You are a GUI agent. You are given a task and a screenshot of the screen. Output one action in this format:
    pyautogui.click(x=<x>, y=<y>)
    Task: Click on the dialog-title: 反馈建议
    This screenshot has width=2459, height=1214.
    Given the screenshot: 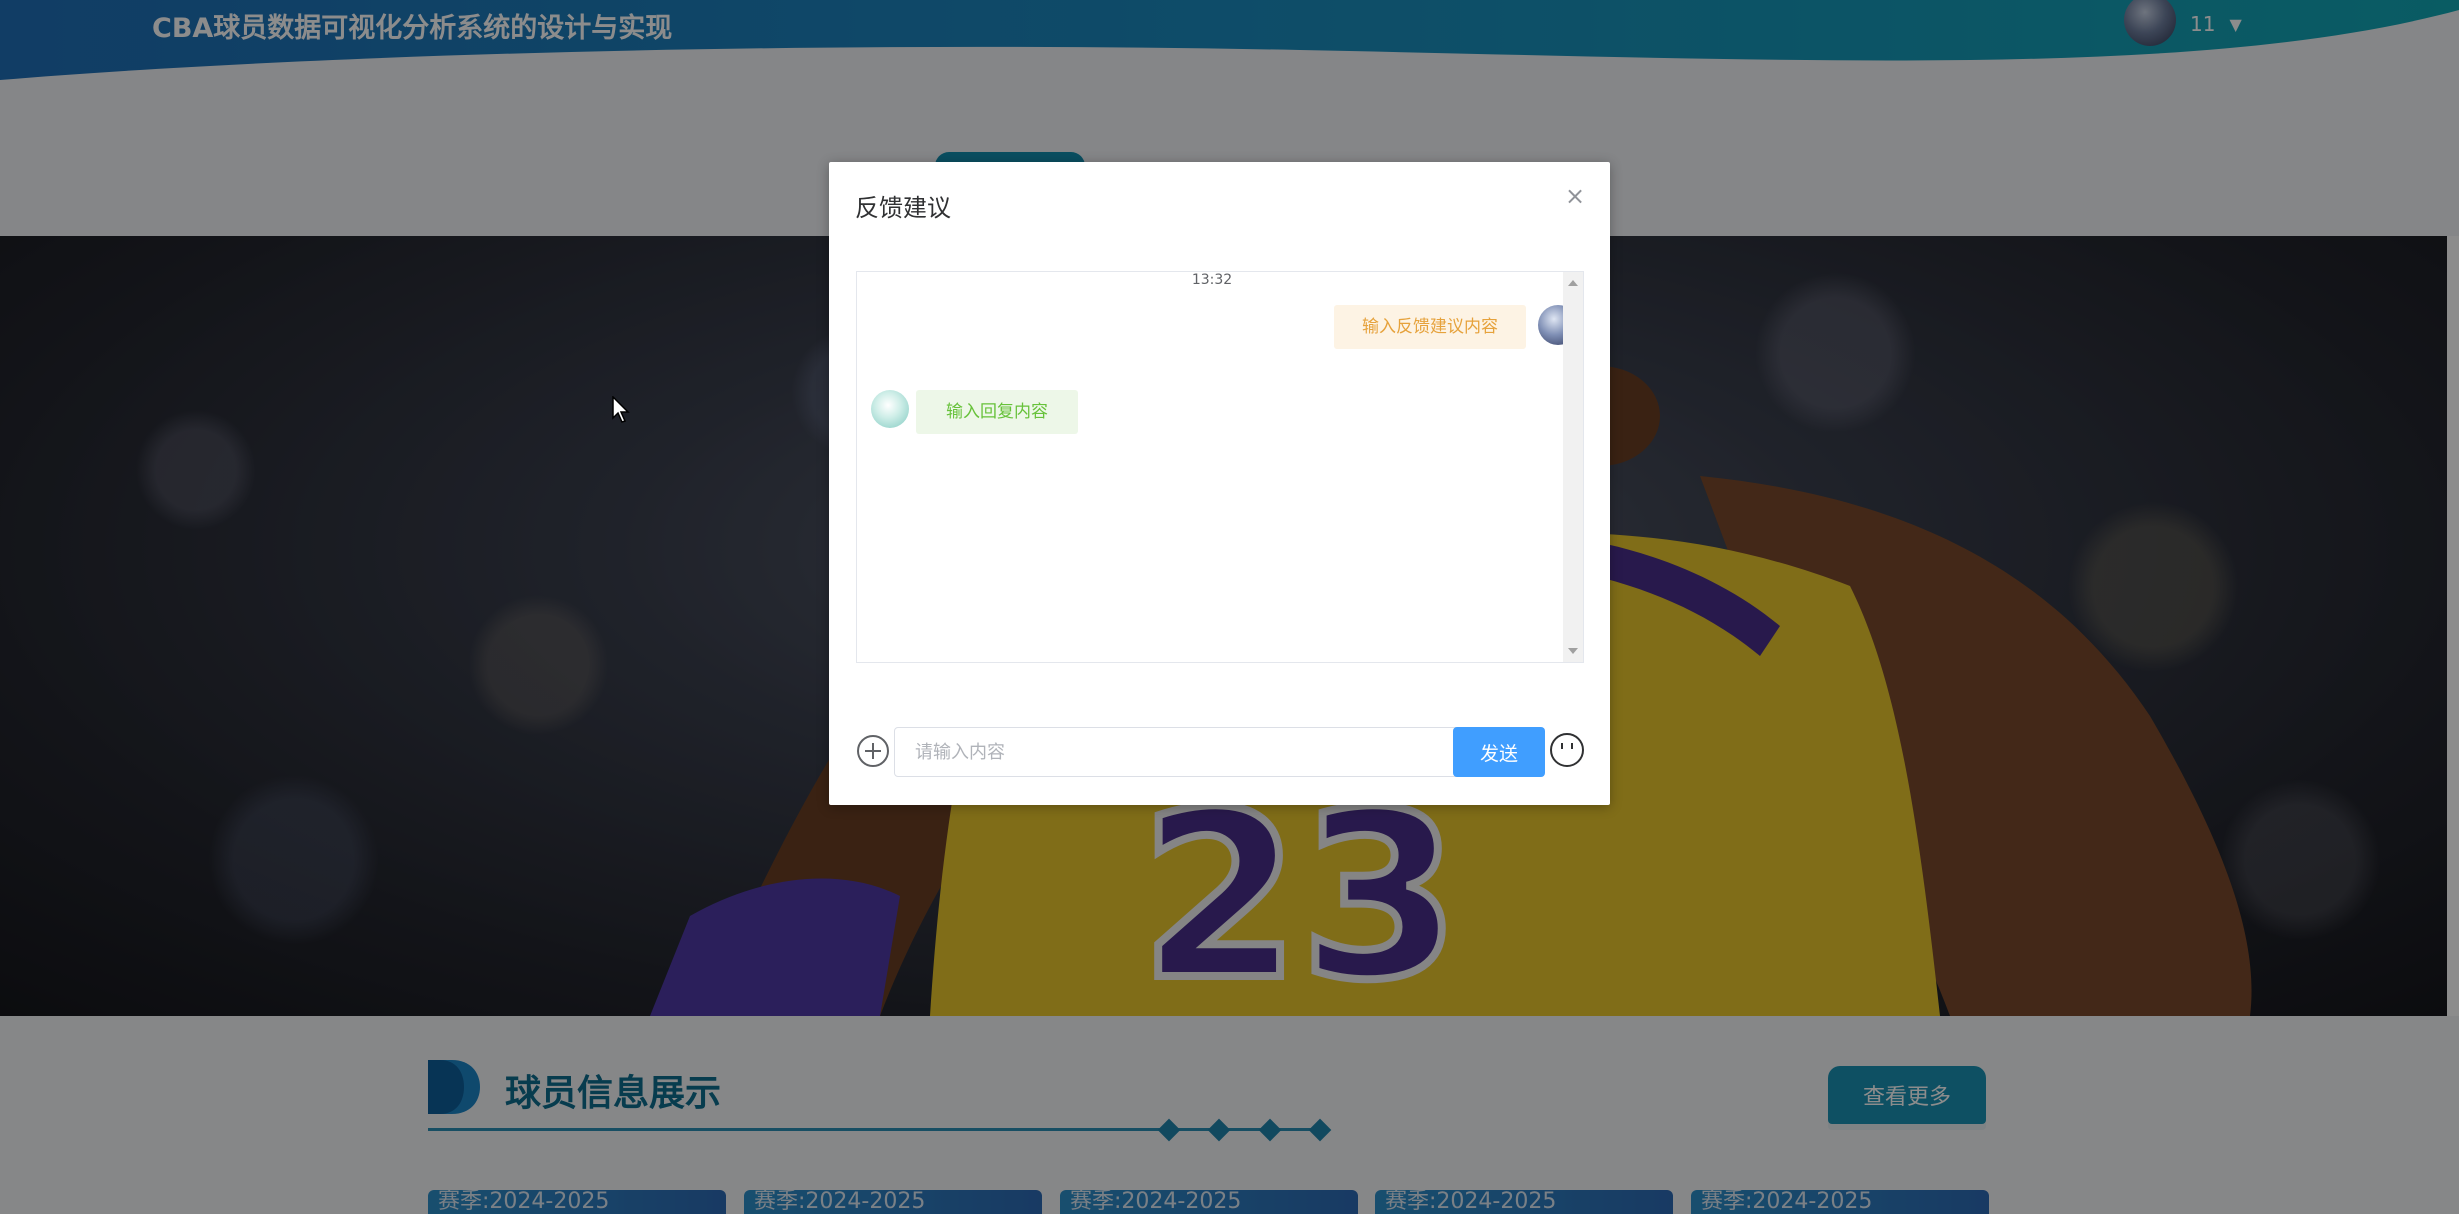 What is the action you would take?
    pyautogui.click(x=903, y=208)
    